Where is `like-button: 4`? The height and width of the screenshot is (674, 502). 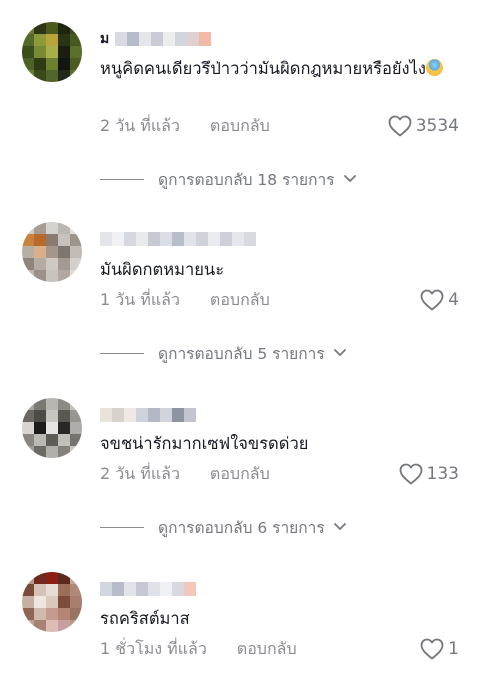 like-button: 4 is located at coordinates (439, 300).